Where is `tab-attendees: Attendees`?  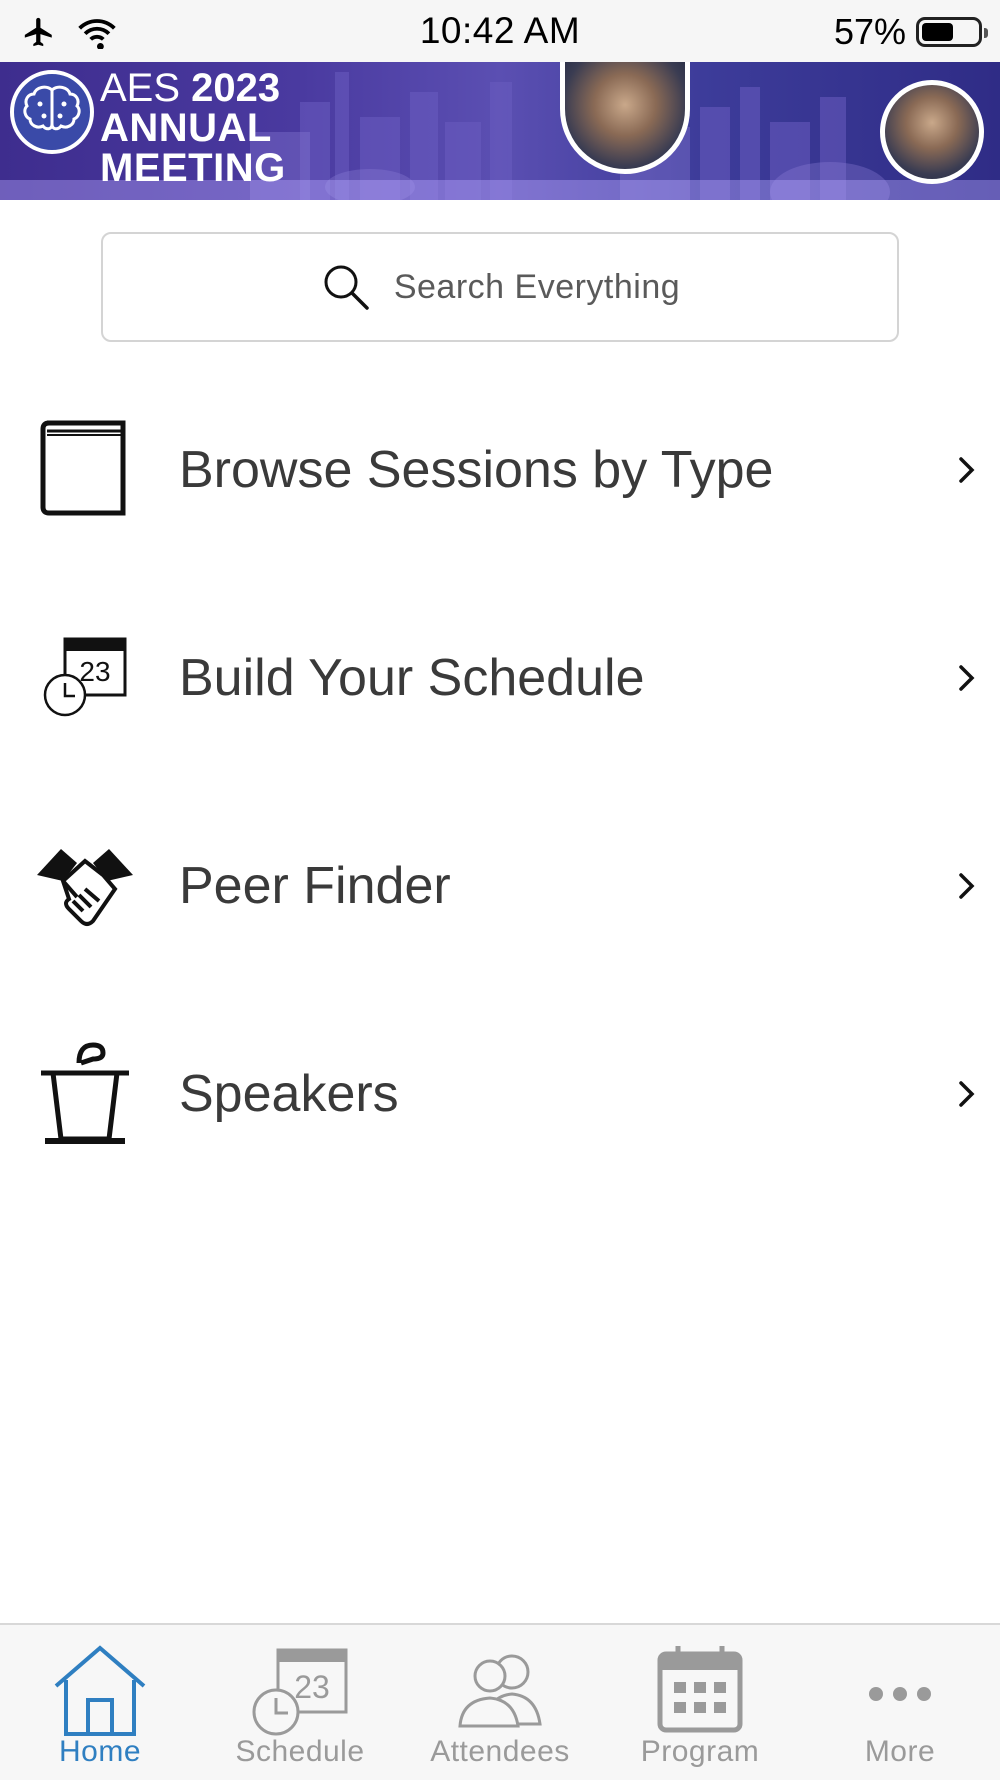
tab-attendees: Attendees is located at coordinates (500, 1705).